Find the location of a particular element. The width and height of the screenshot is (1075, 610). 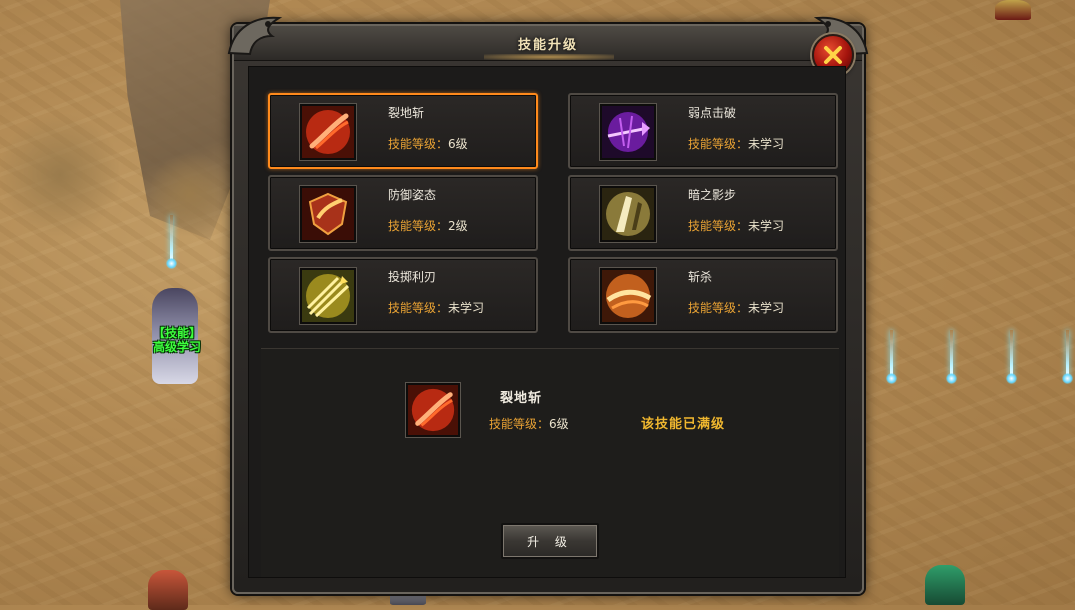

skill-level-value: 6级 is located at coordinates (458, 144).